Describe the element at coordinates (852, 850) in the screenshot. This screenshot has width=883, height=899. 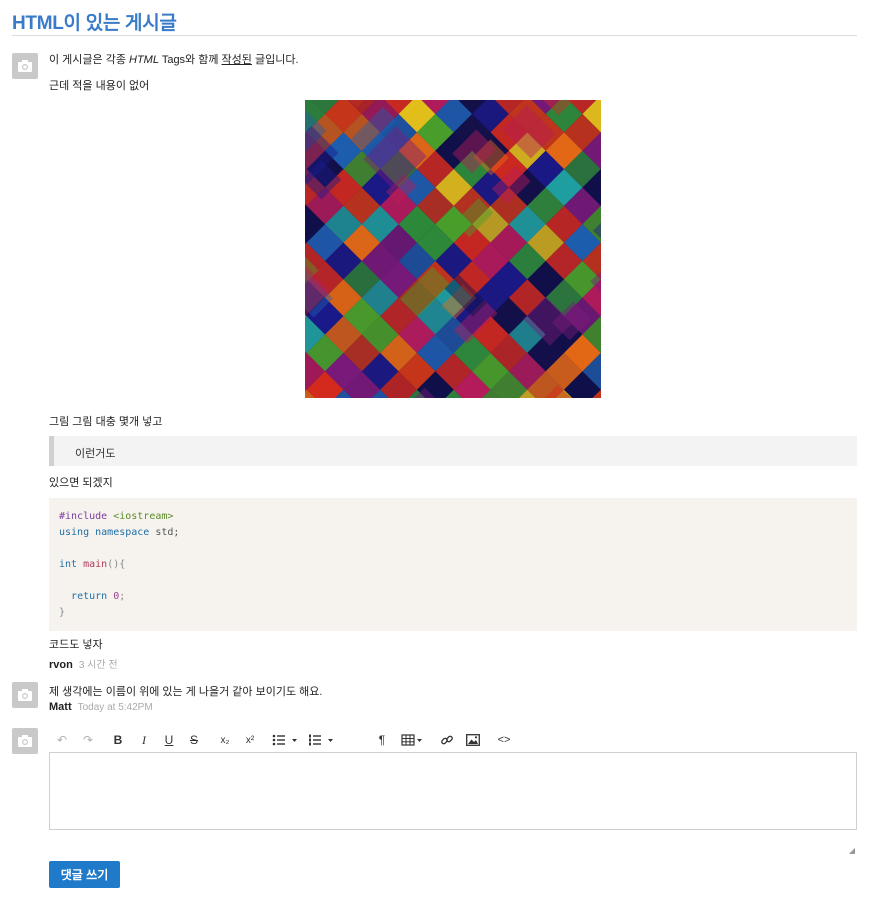
I see `resize-handle-icon: ◢` at that location.